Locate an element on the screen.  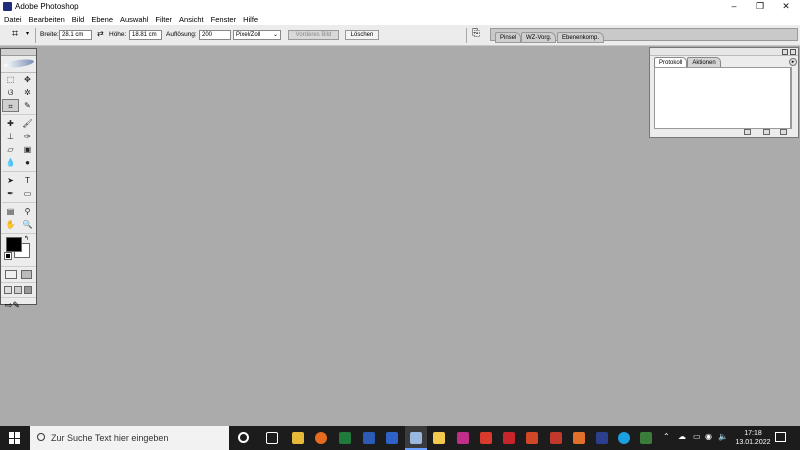
height-field: 18.81 cm is located at coordinates (145, 35).